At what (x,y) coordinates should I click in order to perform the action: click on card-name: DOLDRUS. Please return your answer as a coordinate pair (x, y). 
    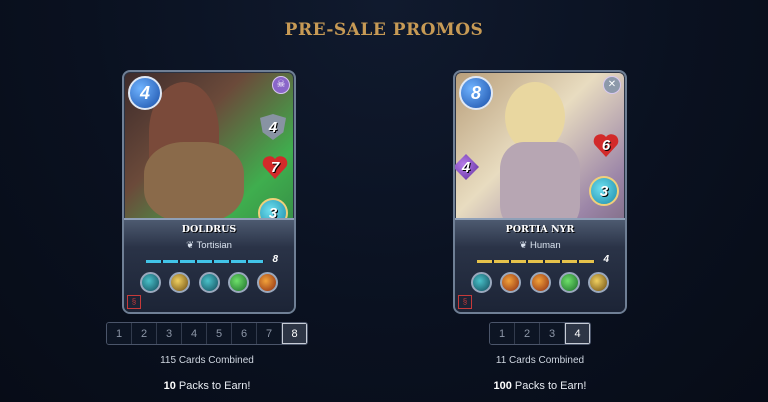
    Looking at the image, I should click on (209, 229).